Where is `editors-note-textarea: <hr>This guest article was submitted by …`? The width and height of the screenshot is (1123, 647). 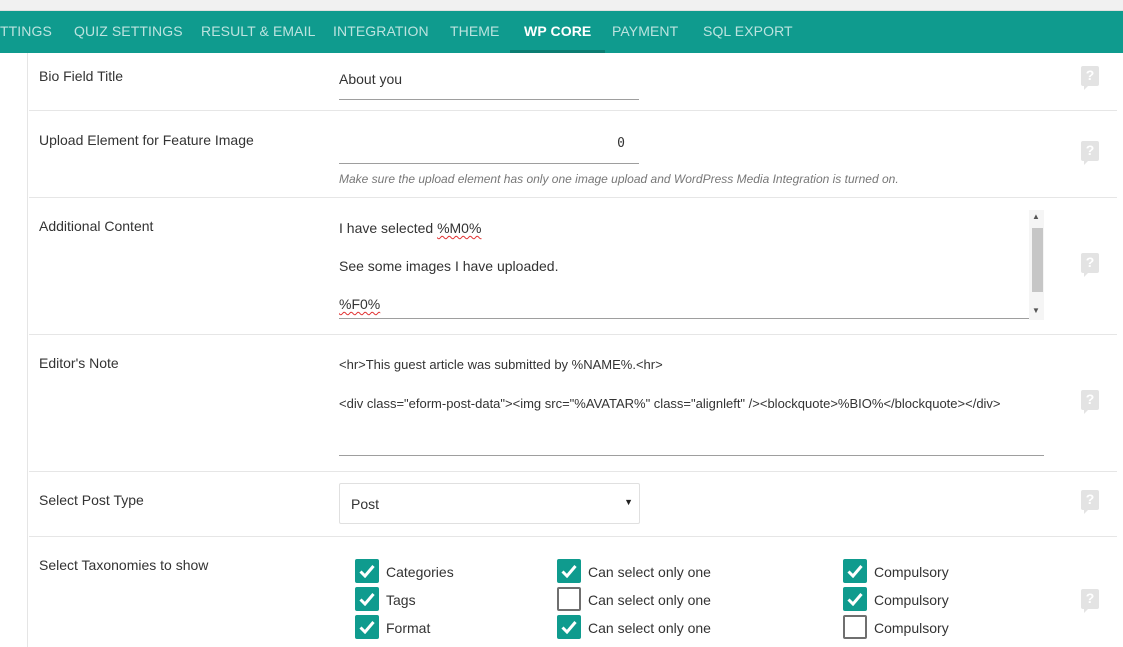
editors-note-textarea: <hr>This guest article was submitted by … is located at coordinates (691, 401).